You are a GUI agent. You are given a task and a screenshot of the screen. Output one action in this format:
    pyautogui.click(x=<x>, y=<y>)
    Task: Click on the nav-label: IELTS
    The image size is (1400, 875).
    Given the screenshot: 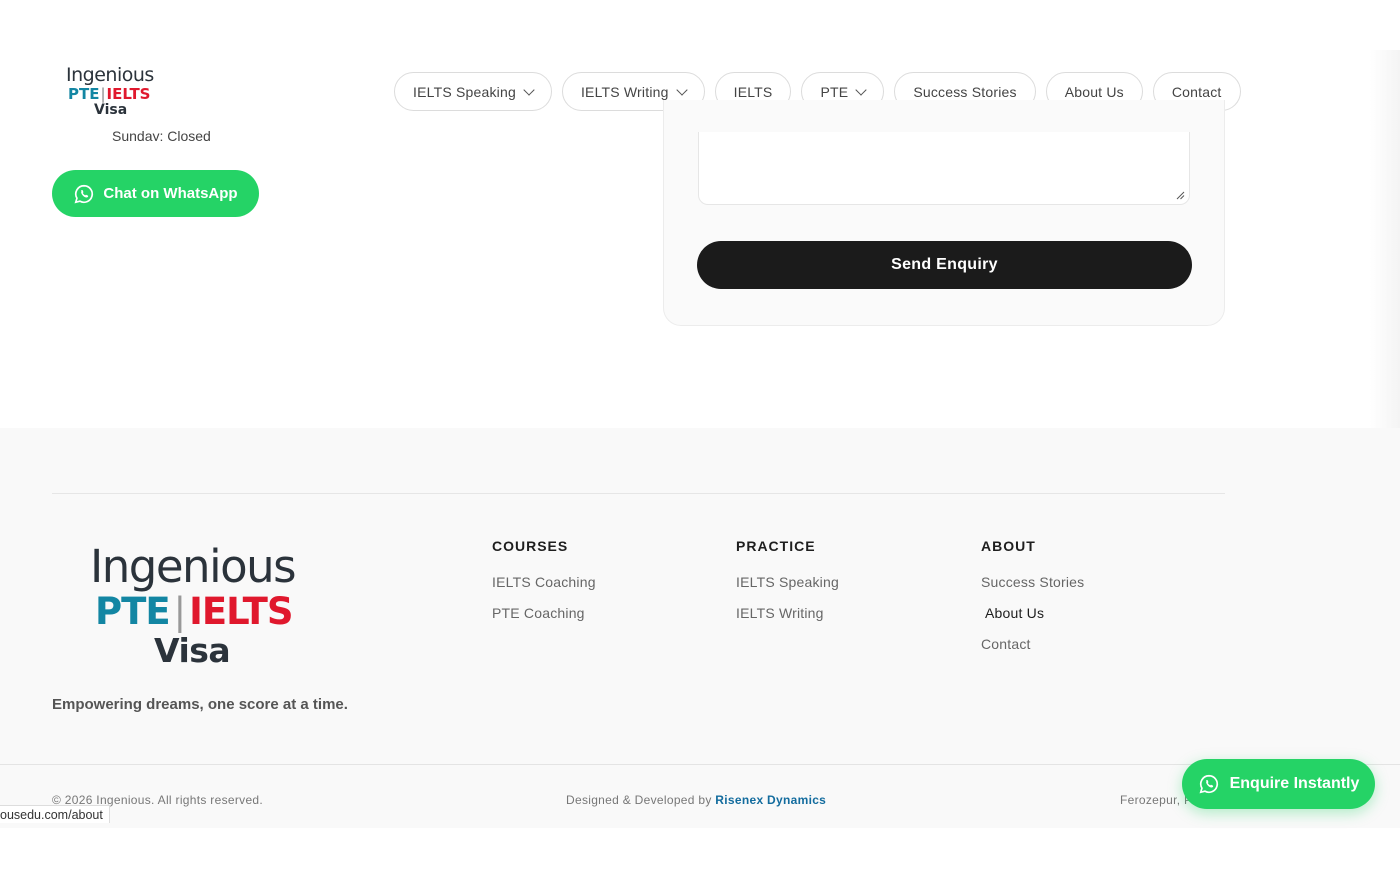 What is the action you would take?
    pyautogui.click(x=753, y=91)
    